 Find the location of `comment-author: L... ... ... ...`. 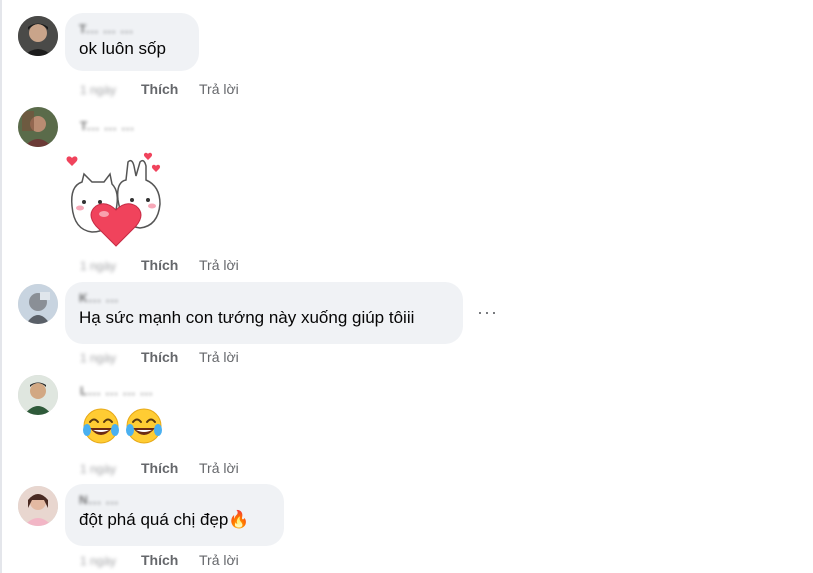

comment-author: L... ... ... ... is located at coordinates (116, 391).